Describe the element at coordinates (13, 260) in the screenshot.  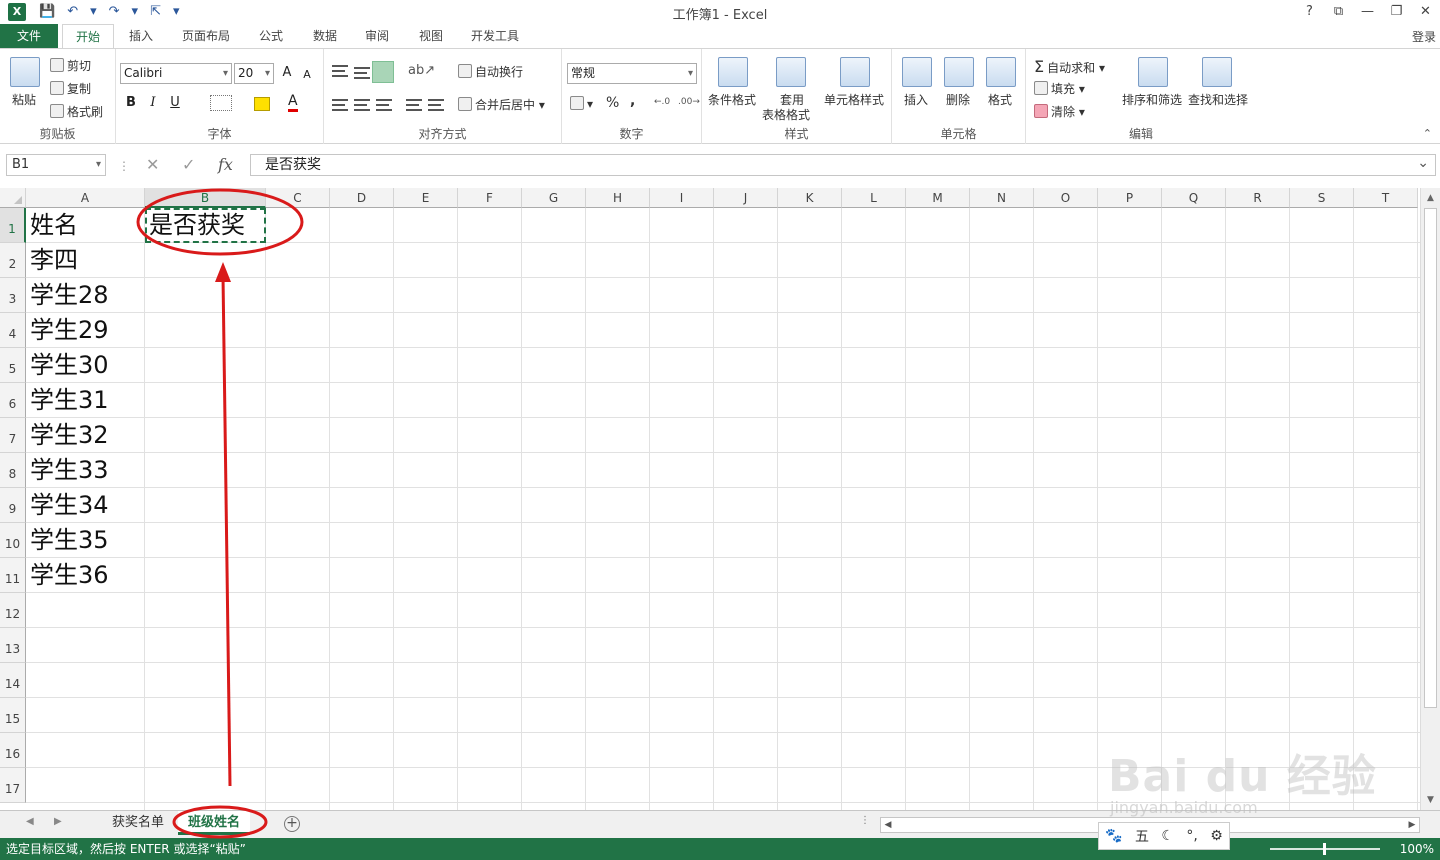
I see `row-header-2: 2` at that location.